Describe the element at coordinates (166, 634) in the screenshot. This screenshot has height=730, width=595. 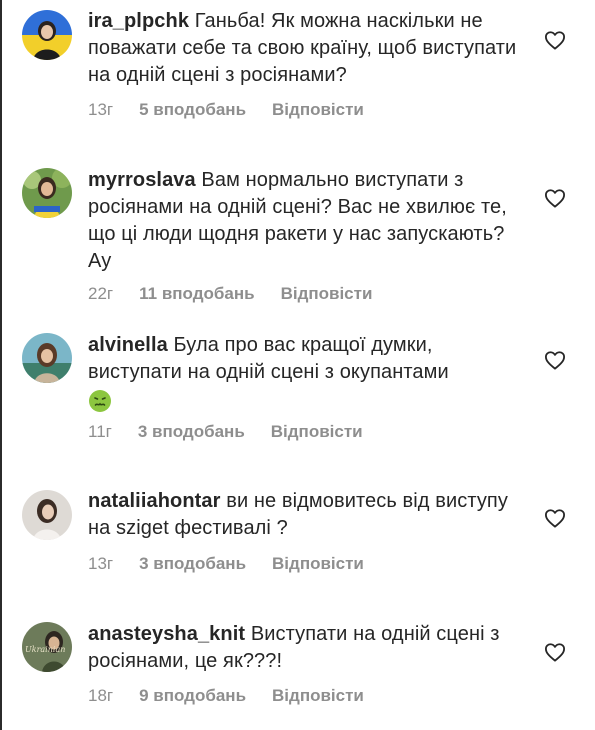
I see `comment-username: anasteysha_knit` at that location.